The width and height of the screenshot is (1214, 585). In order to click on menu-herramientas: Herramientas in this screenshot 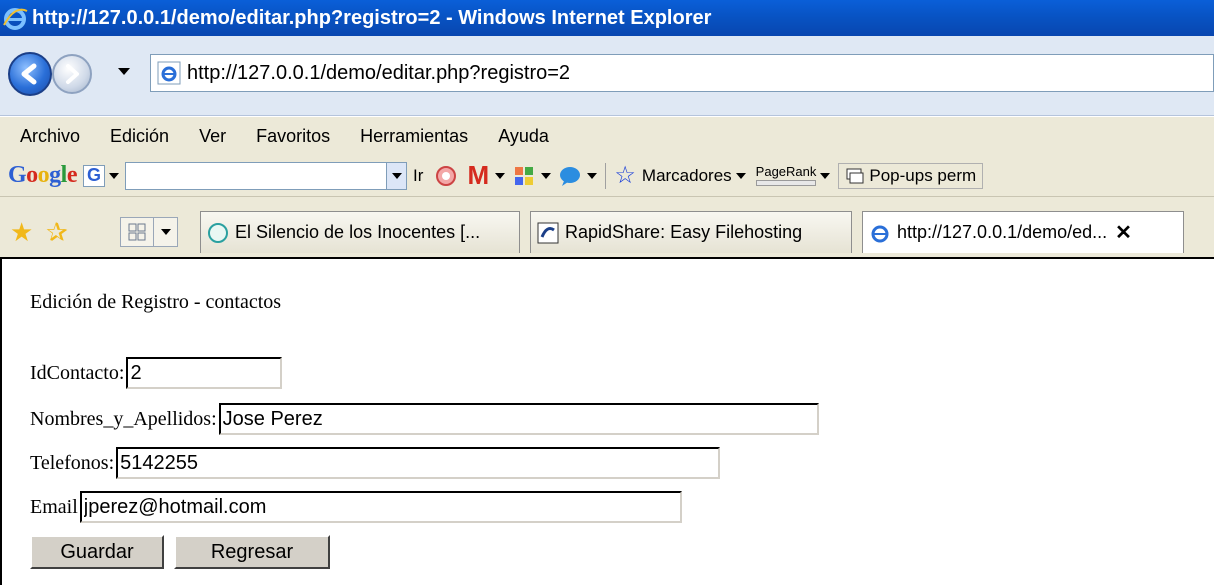, I will do `click(414, 136)`.